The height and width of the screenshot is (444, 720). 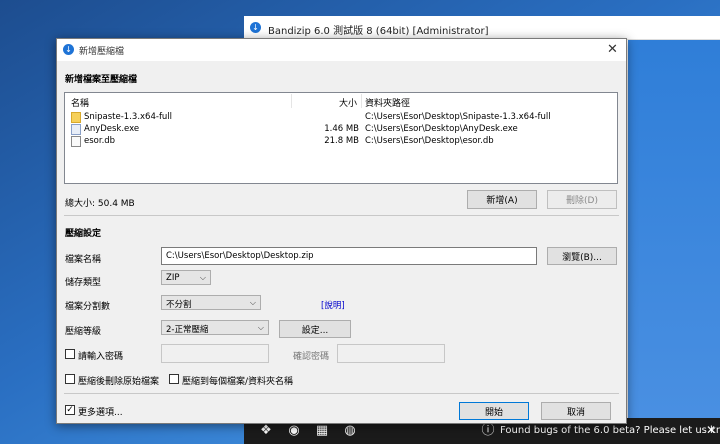 I want to click on film-icon: ▦, so click(x=322, y=431).